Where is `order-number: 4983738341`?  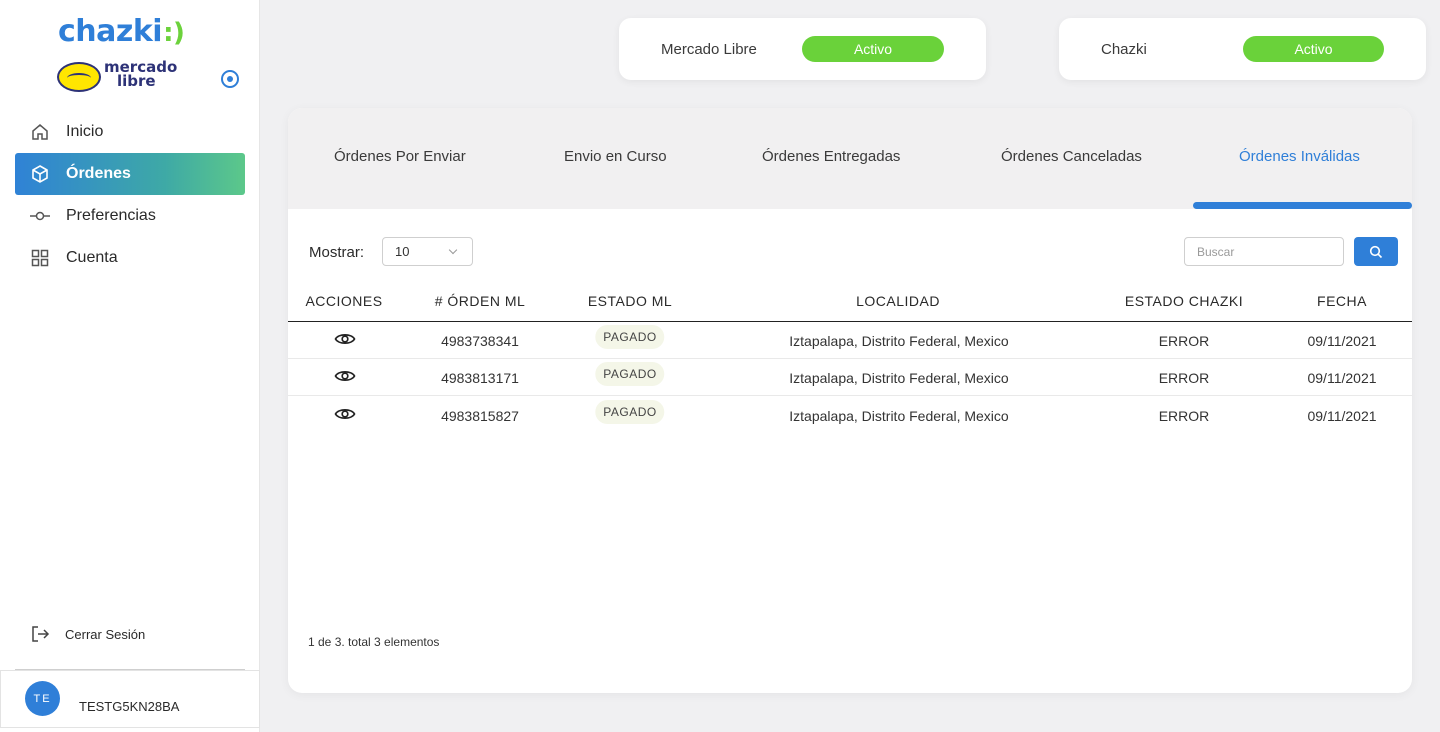 order-number: 4983738341 is located at coordinates (480, 341).